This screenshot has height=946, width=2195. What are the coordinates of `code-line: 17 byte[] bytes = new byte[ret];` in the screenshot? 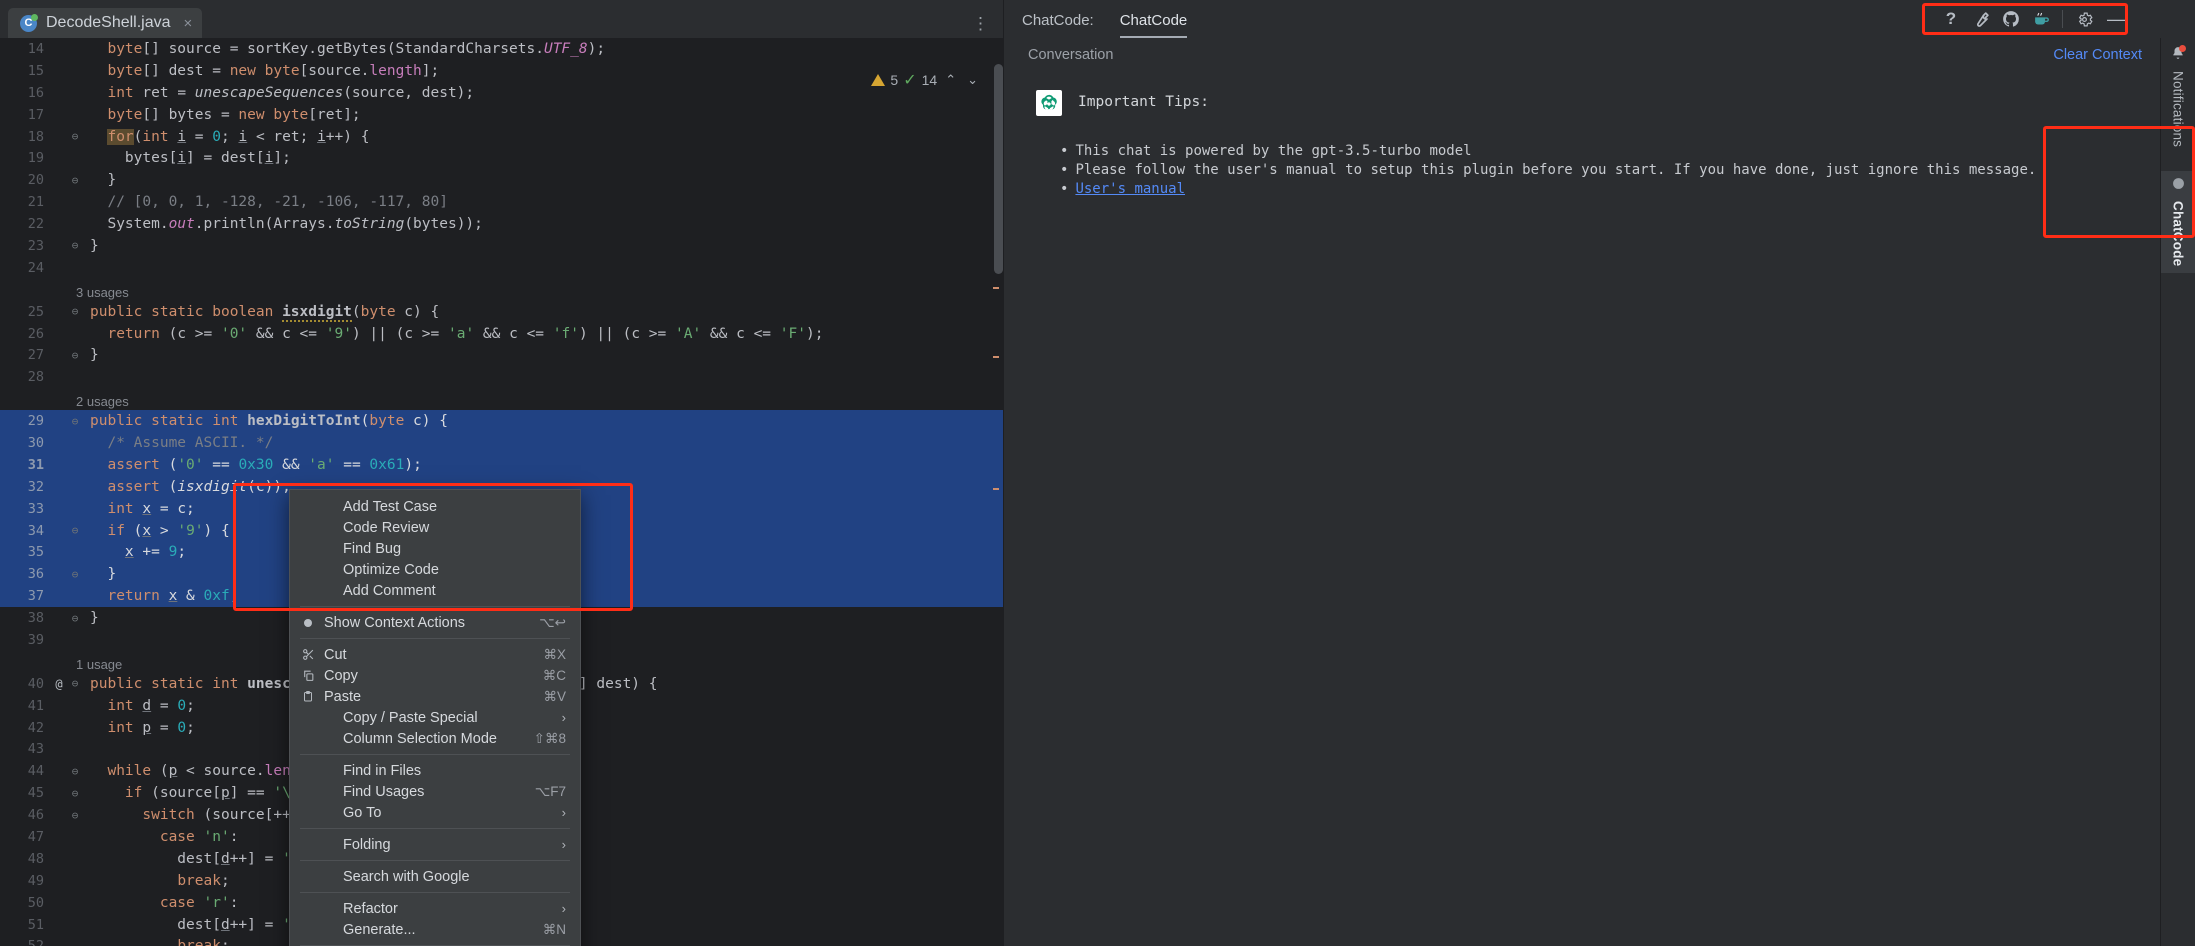 It's located at (501, 115).